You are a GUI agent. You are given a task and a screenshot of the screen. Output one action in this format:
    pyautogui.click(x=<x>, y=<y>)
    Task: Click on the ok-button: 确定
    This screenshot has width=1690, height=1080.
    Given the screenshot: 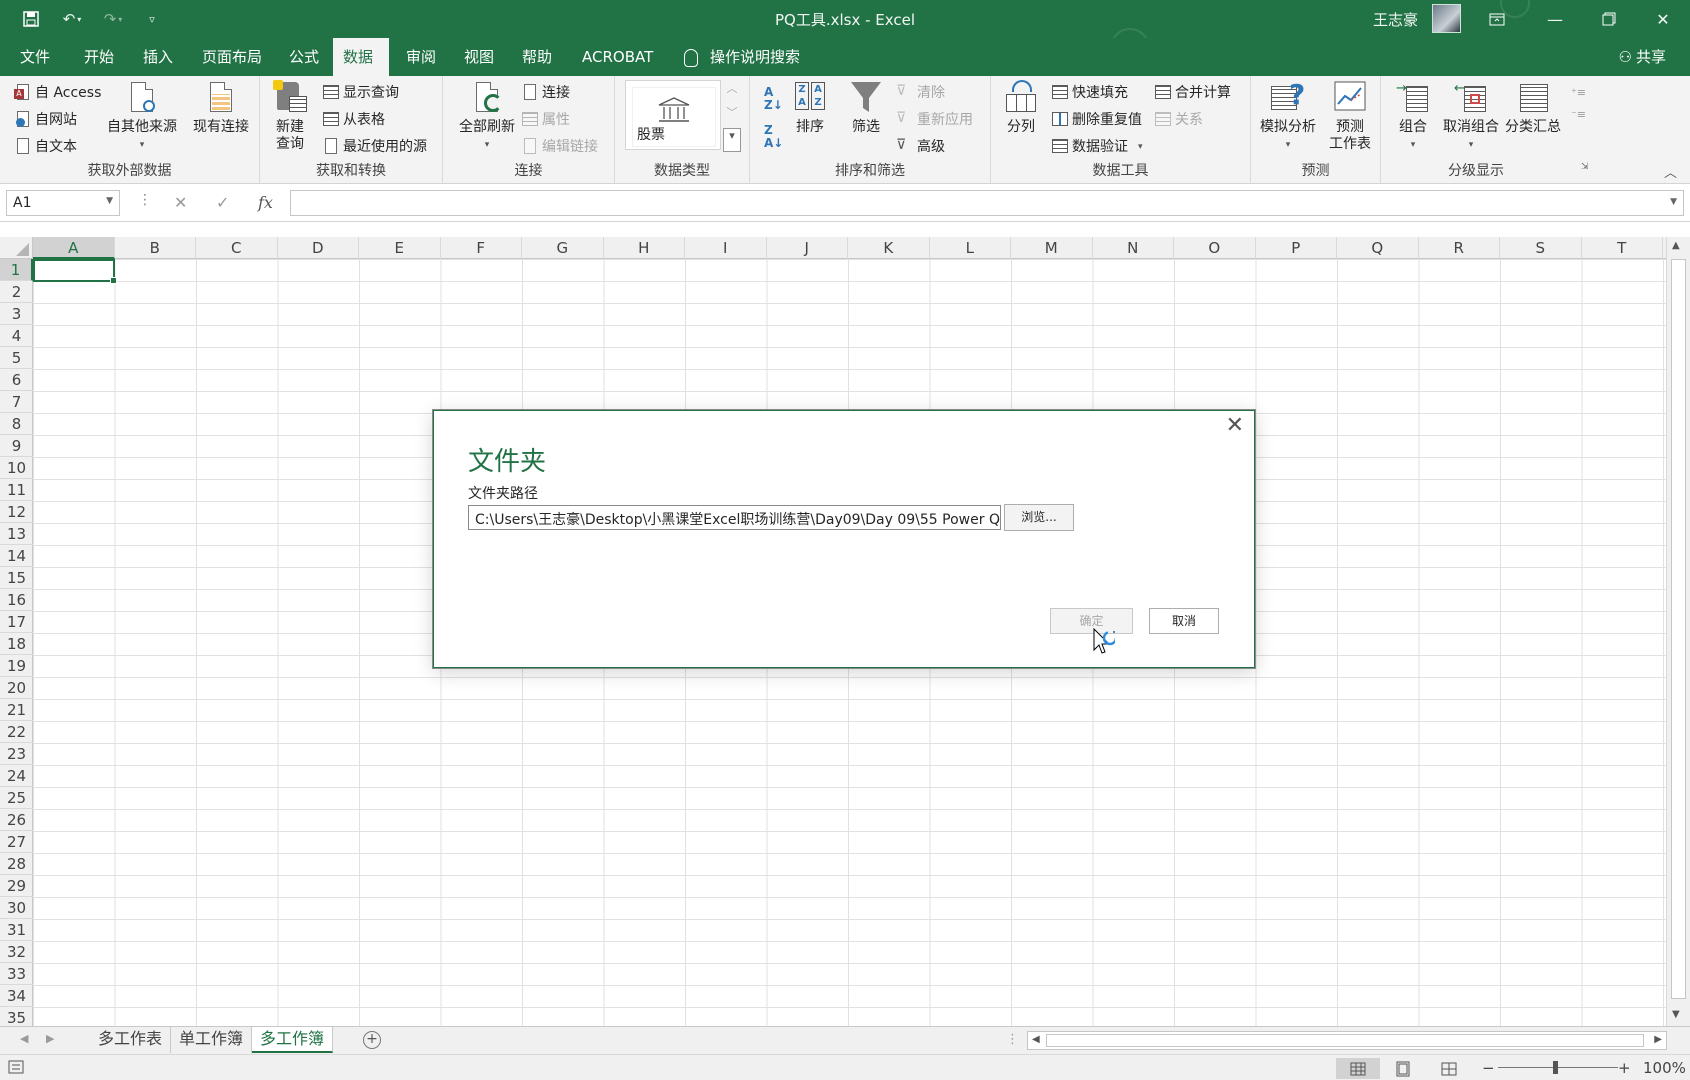 What is the action you would take?
    pyautogui.click(x=1091, y=621)
    